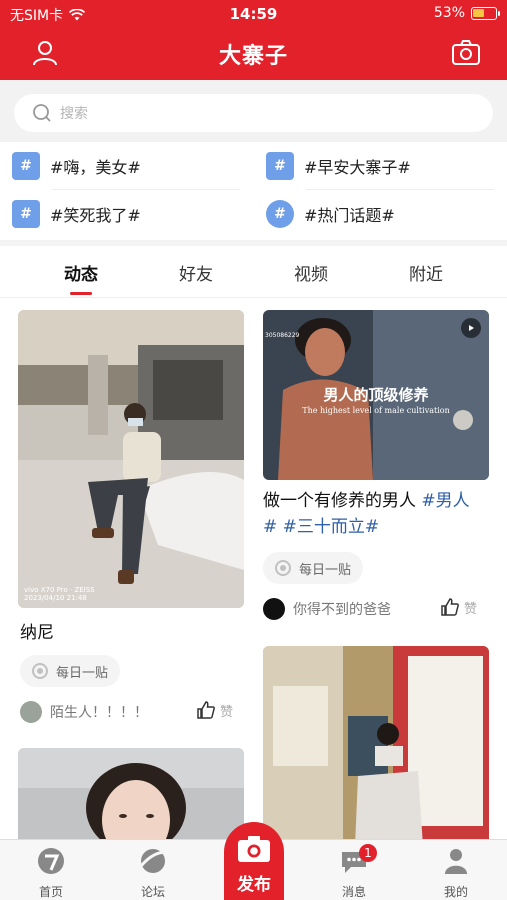 This screenshot has width=507, height=900. Describe the element at coordinates (253, 40) in the screenshot. I see `app-header: 无SIM卡 14:59 53% 大寨子` at that location.